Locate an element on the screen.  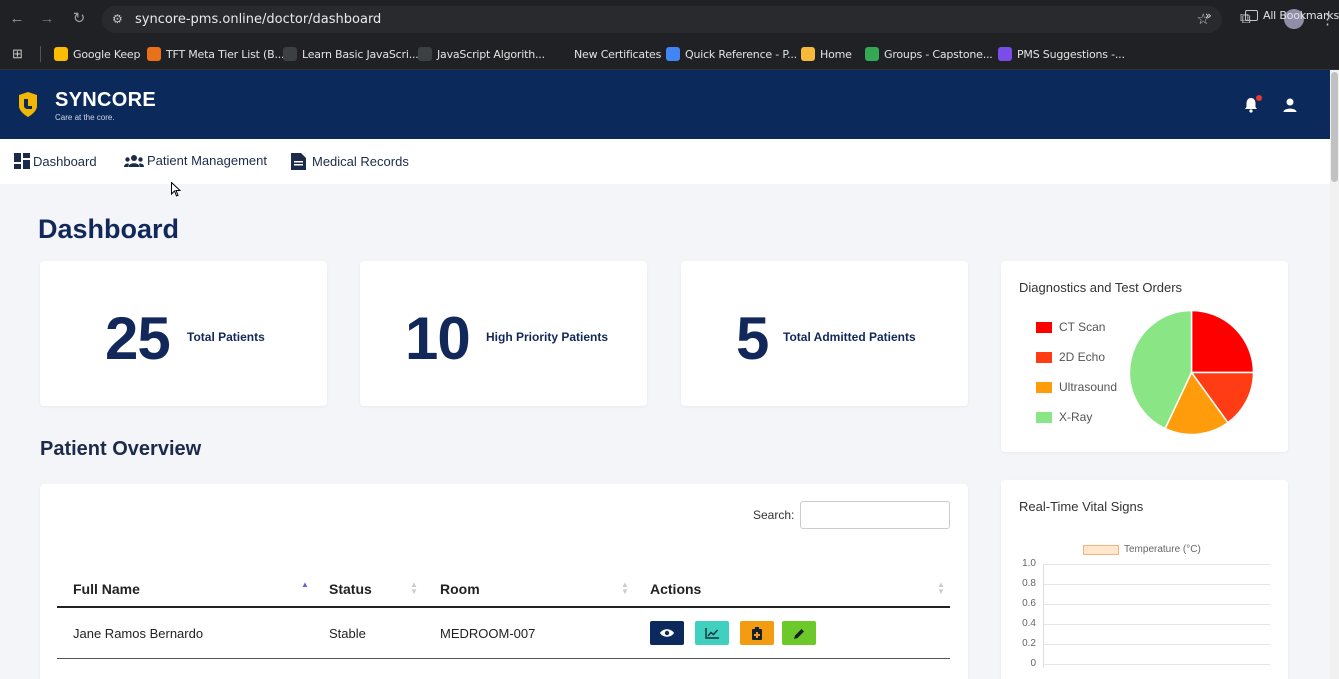
legend-label: 2D Echo is located at coordinates (1082, 357).